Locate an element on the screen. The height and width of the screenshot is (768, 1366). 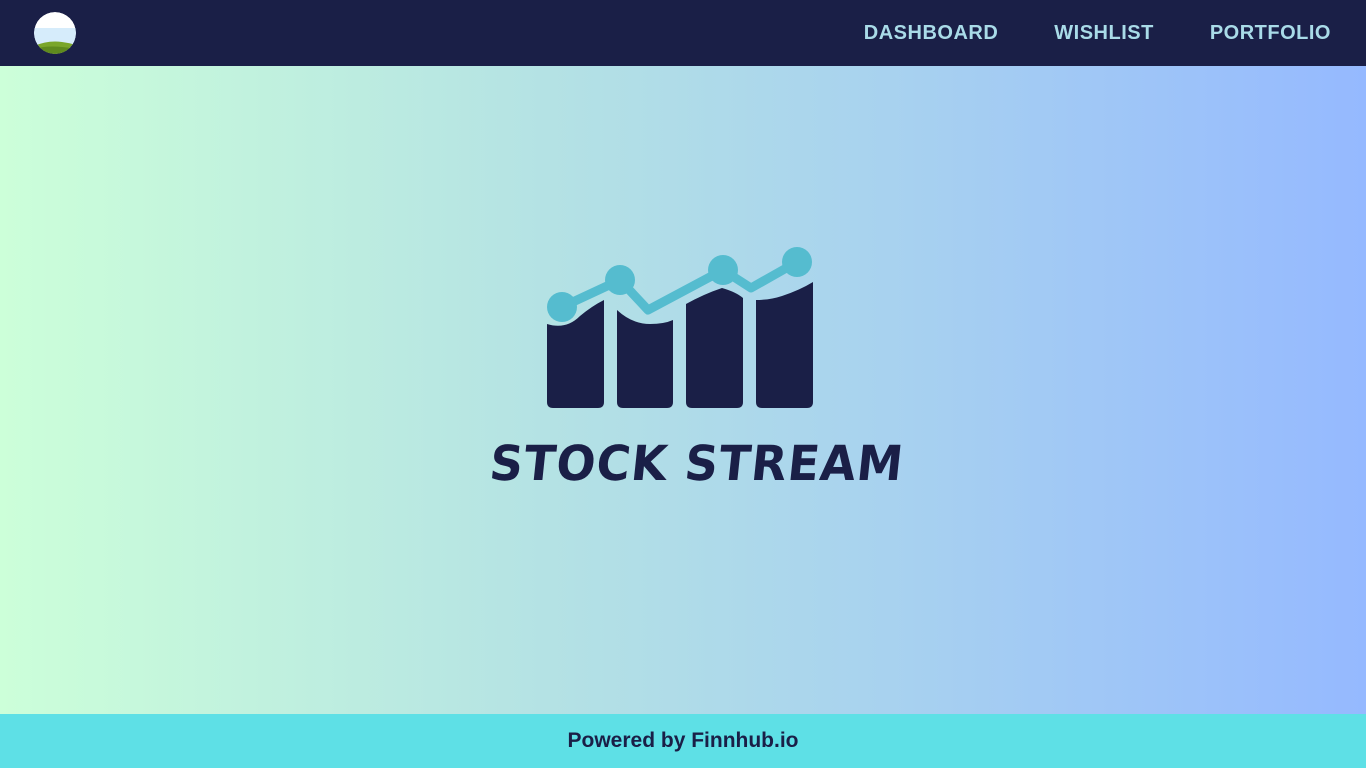
home-logo is located at coordinates (55, 33).